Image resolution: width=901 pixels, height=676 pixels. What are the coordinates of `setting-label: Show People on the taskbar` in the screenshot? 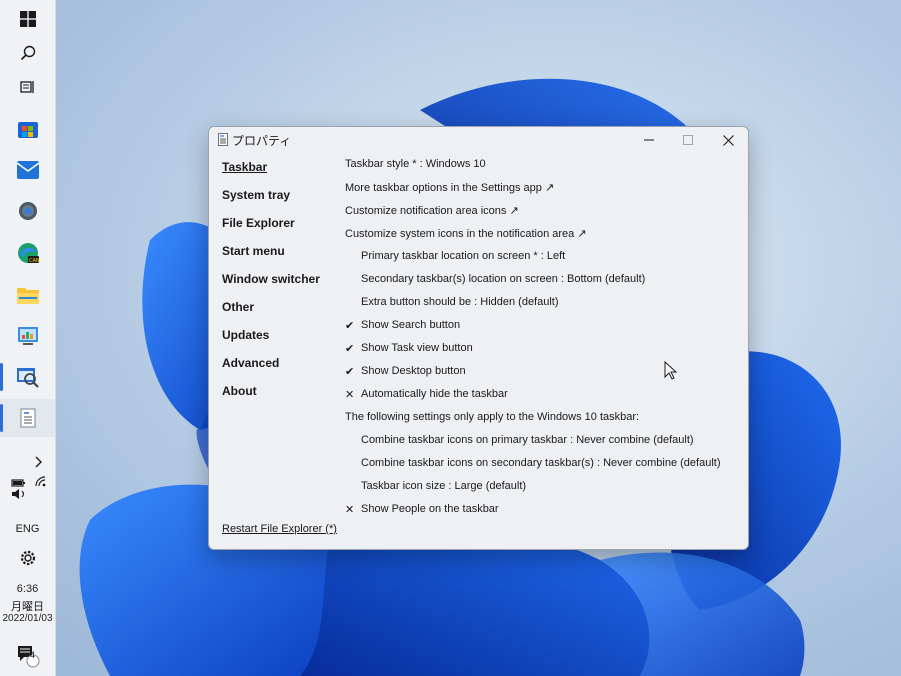 It's located at (430, 509).